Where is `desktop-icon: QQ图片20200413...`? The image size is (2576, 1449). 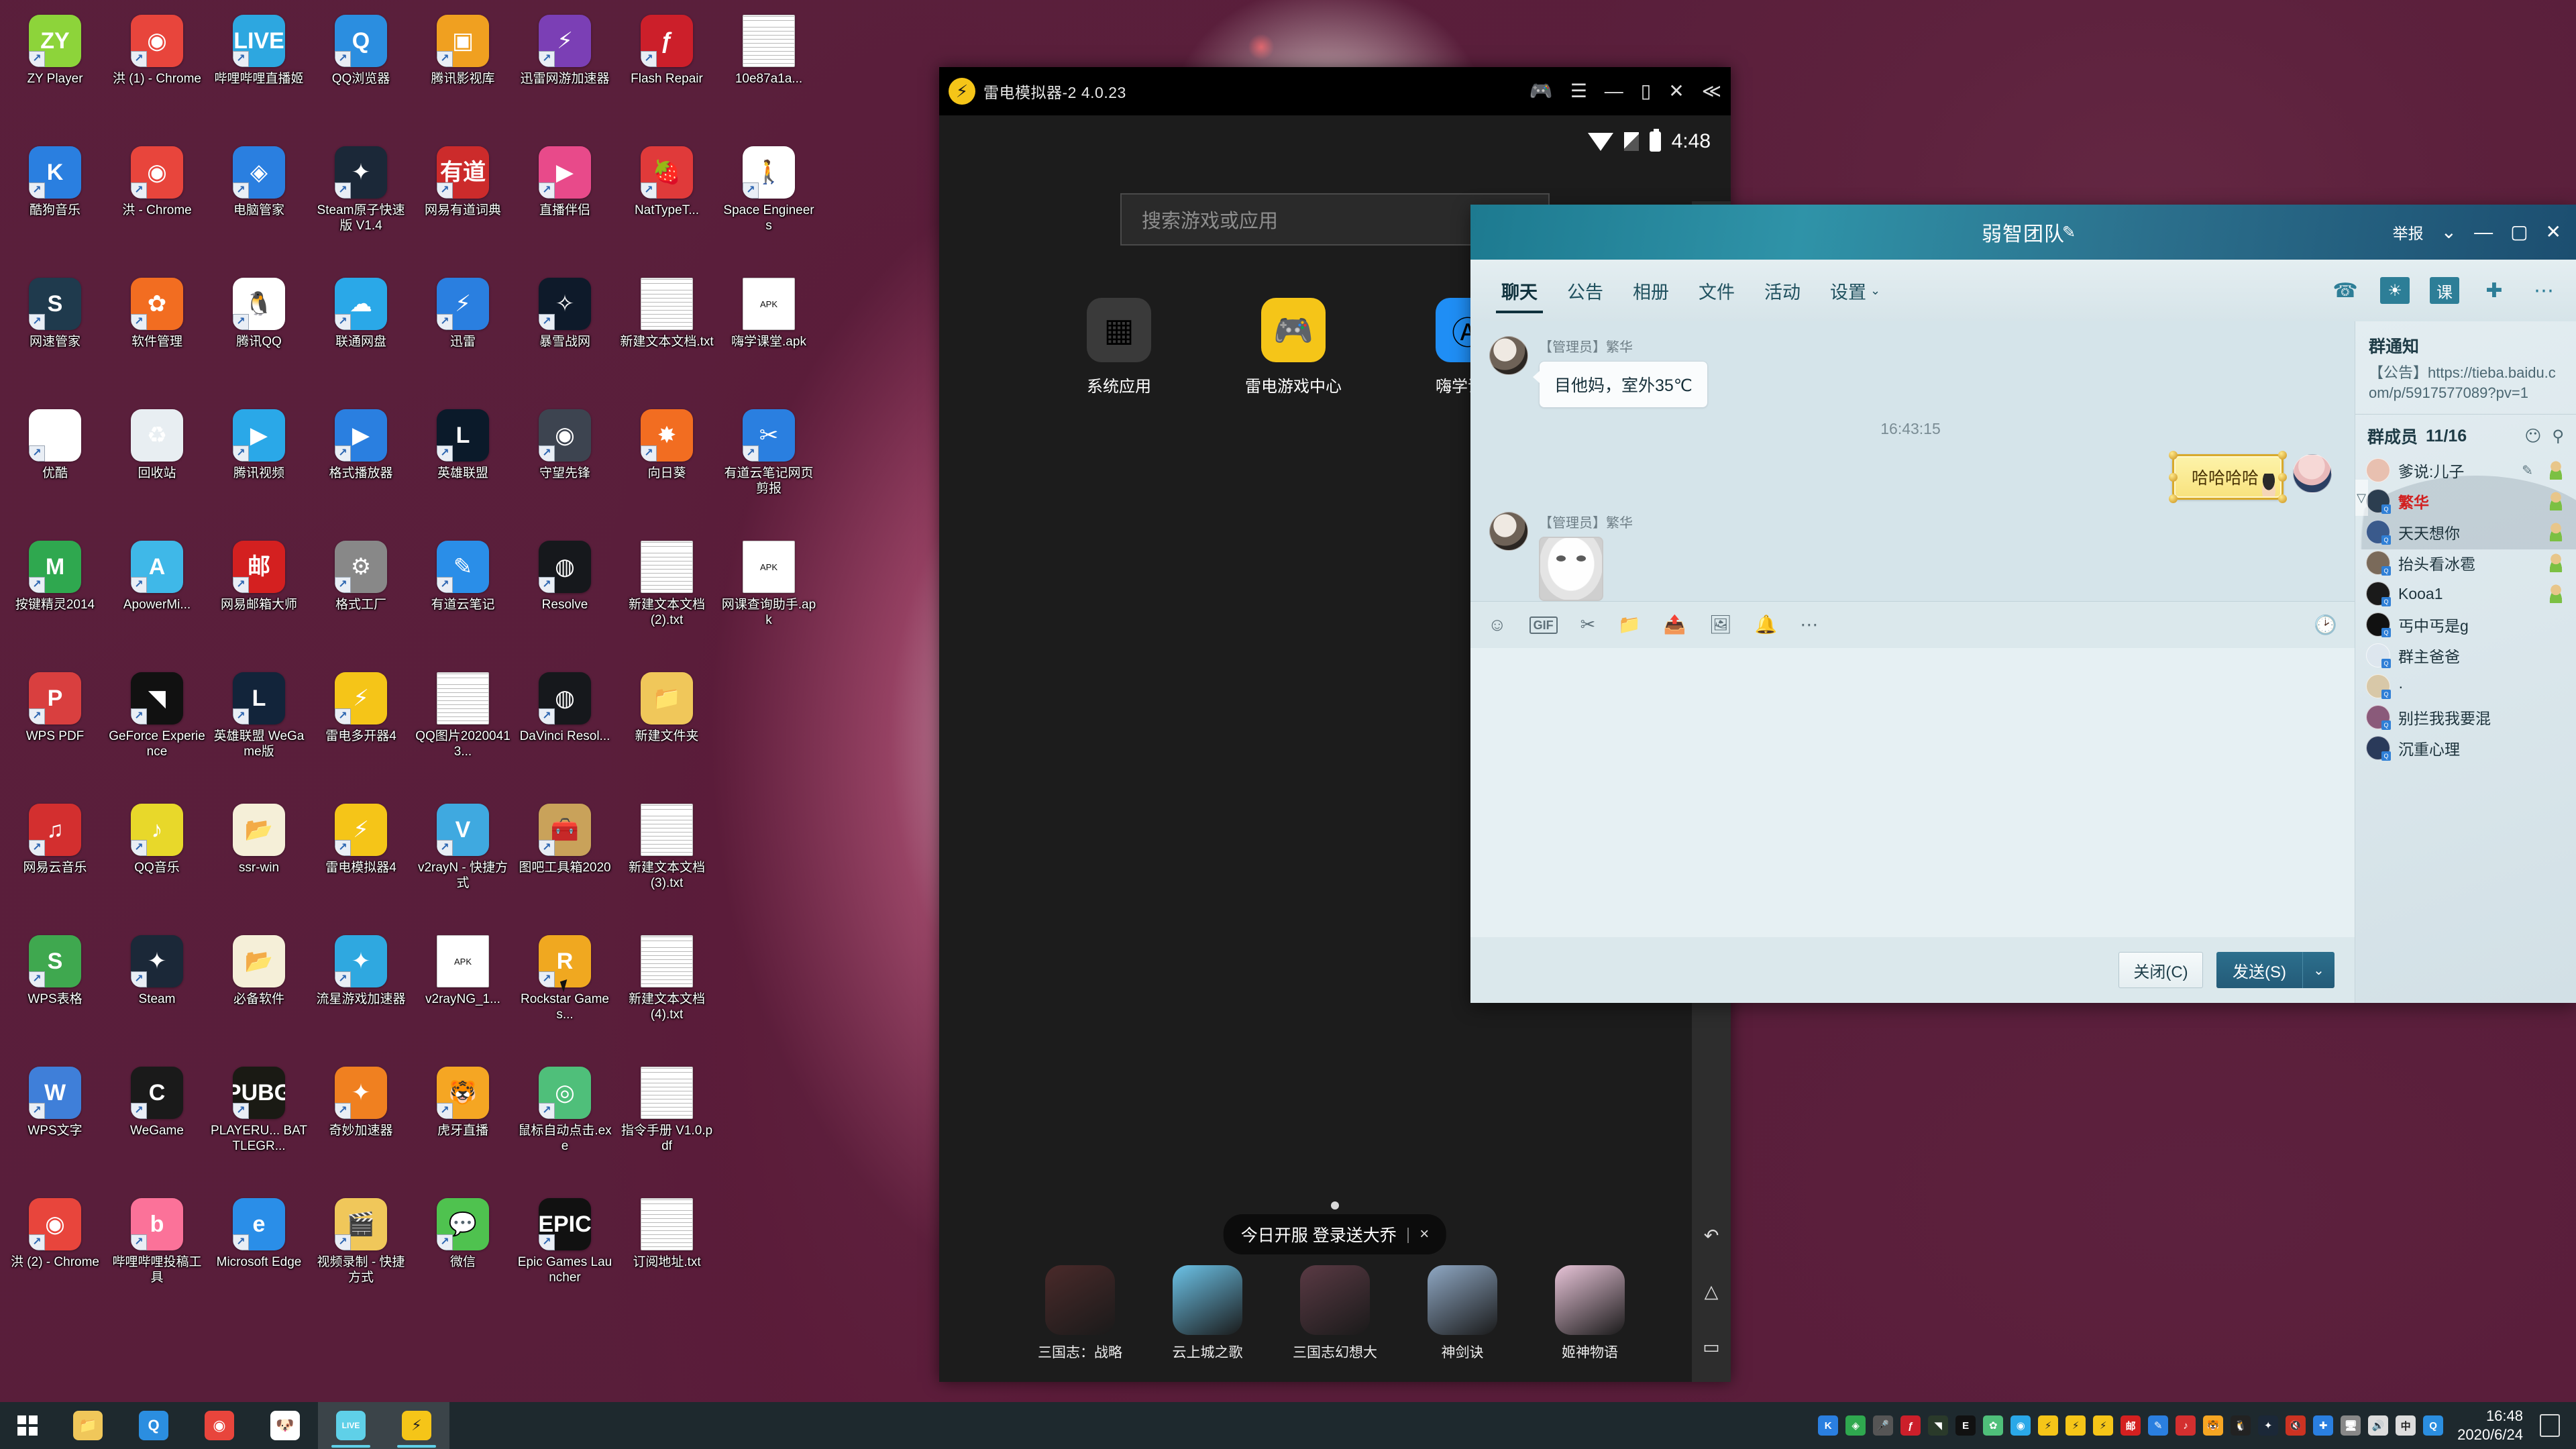
desktop-icon: QQ图片20200413... is located at coordinates (463, 730).